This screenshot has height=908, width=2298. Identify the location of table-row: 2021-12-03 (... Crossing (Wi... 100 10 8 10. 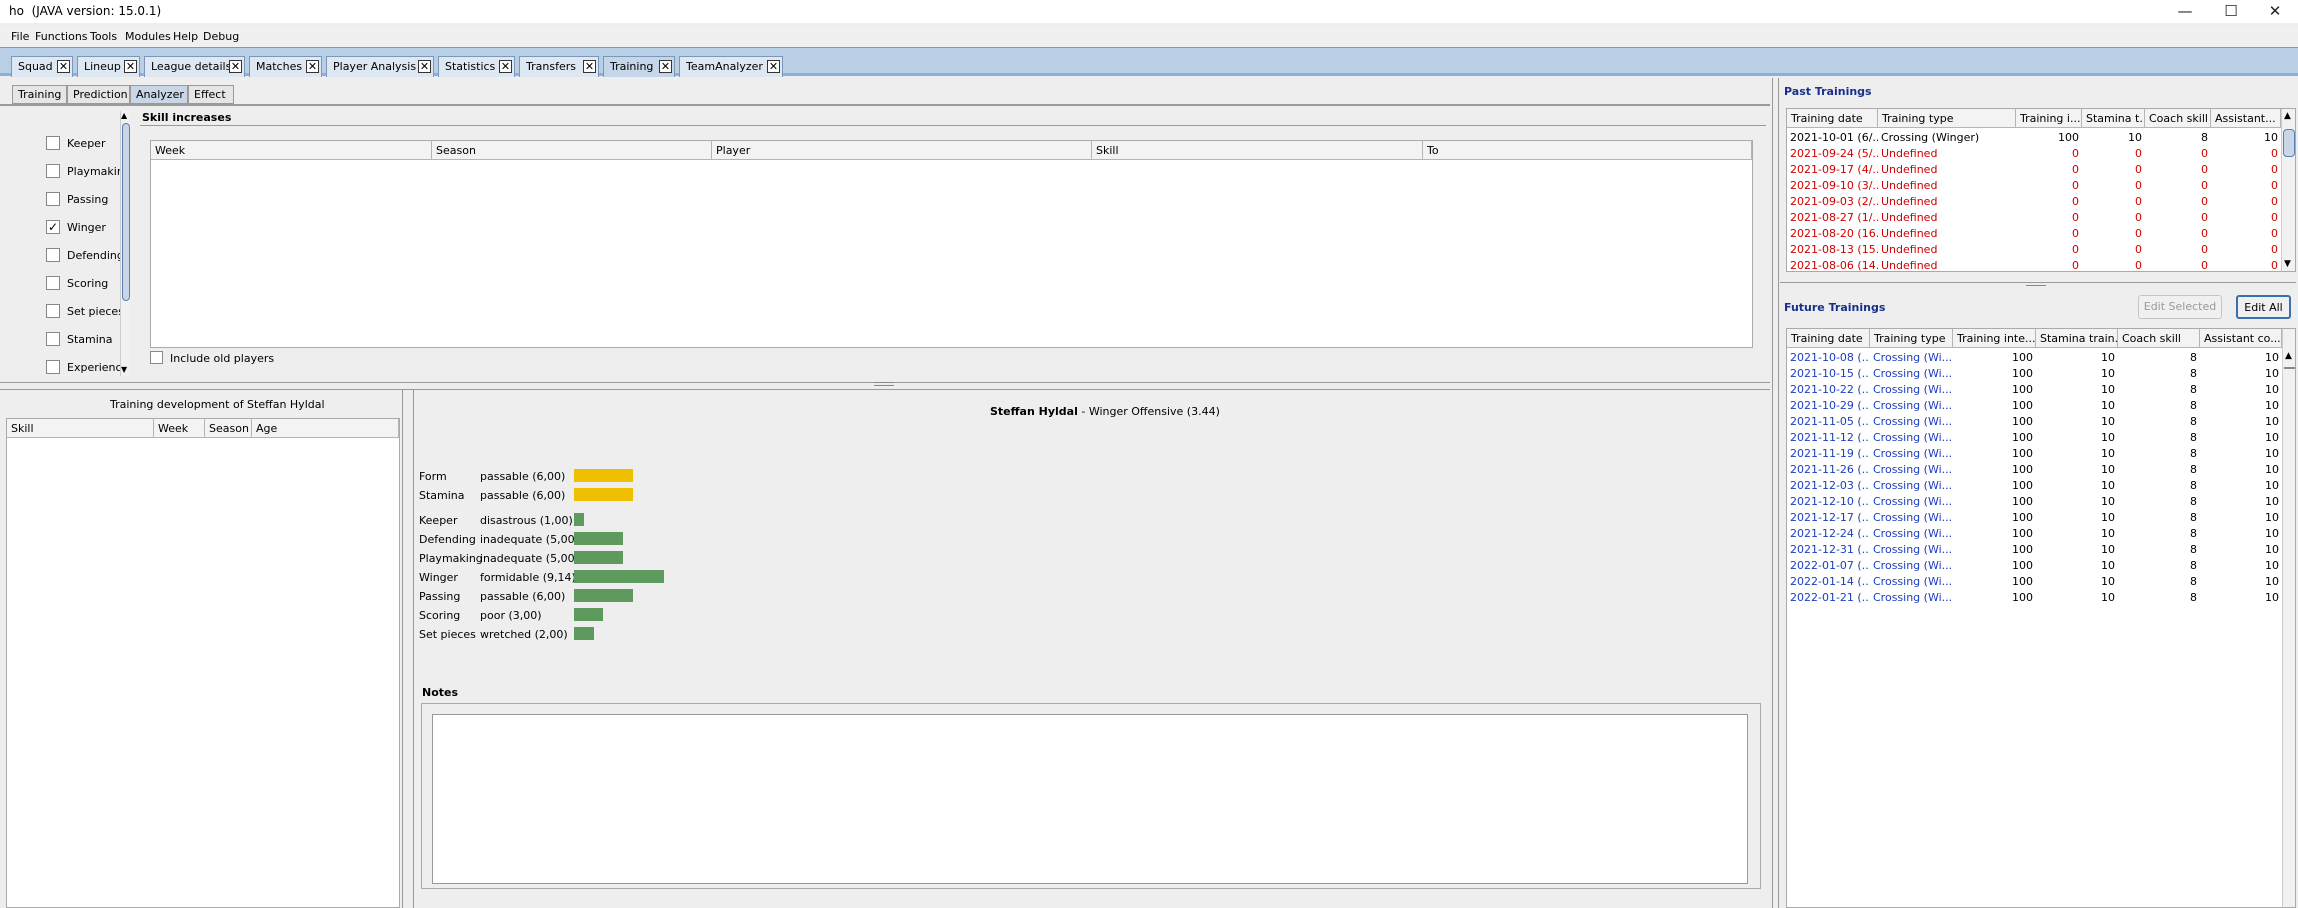
(2034, 485).